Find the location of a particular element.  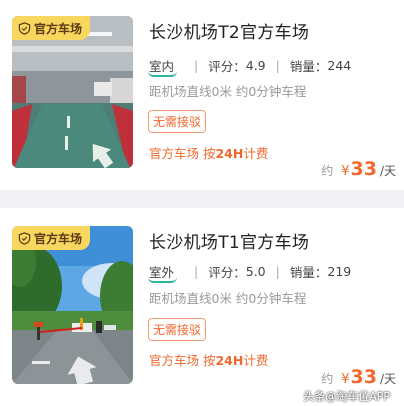

parking-type: 室外 is located at coordinates (162, 272).